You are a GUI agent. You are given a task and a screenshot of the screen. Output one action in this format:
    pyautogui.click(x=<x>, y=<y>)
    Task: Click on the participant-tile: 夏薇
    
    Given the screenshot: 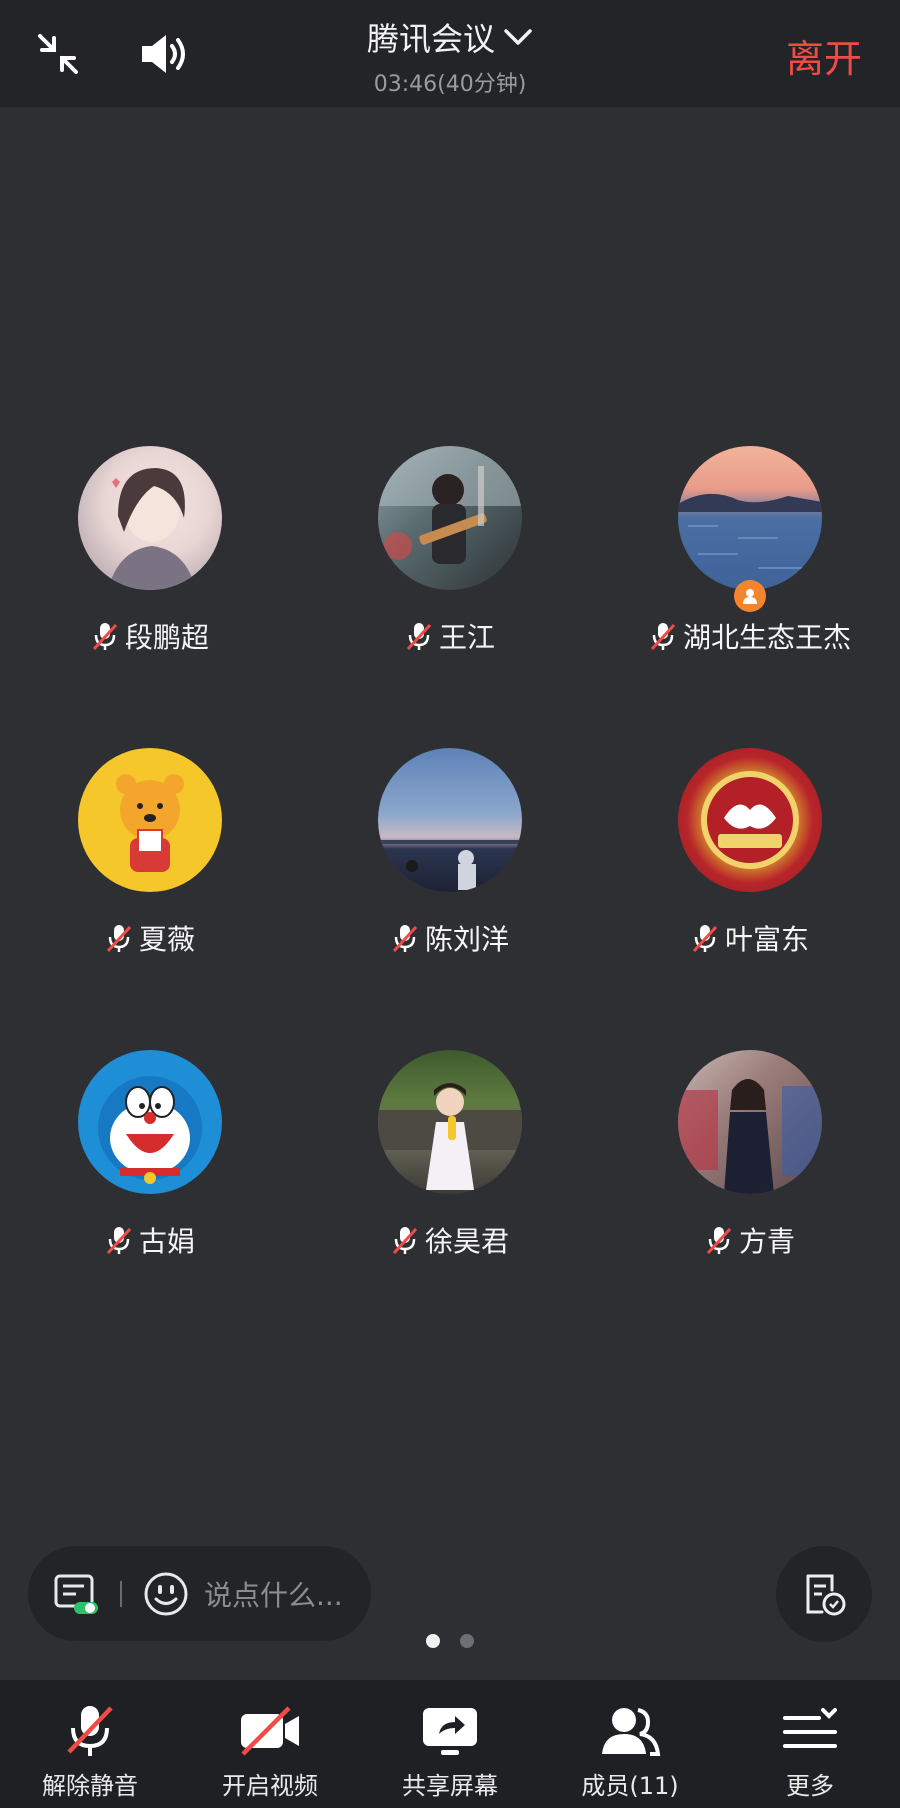 What is the action you would take?
    pyautogui.click(x=150, y=853)
    